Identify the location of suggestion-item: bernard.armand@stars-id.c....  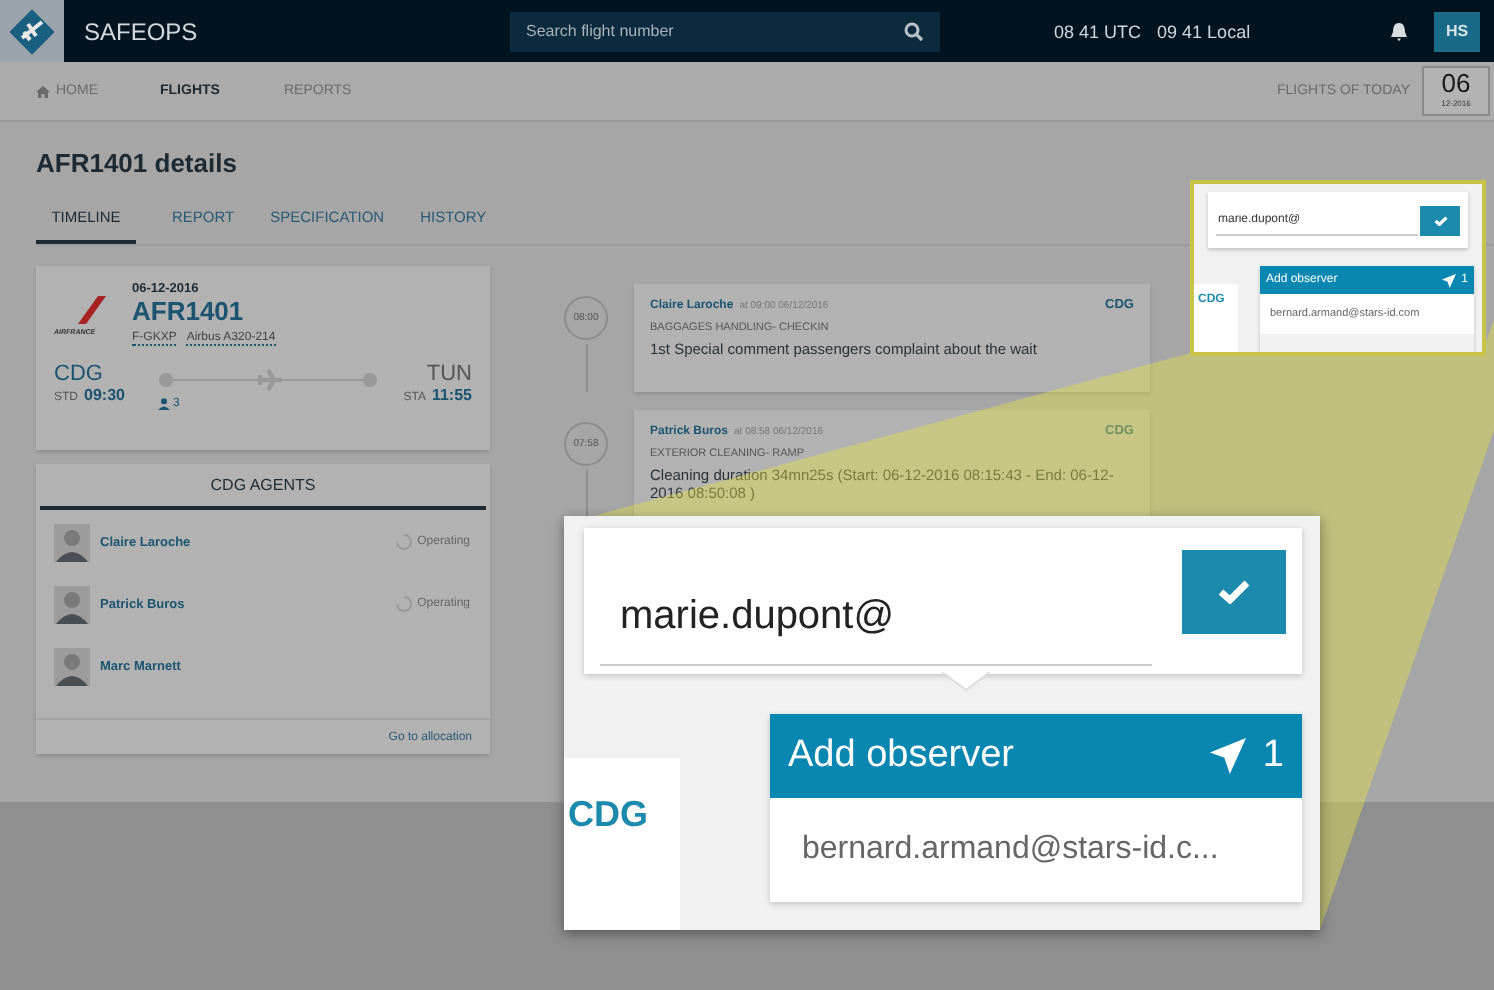
(1036, 850).